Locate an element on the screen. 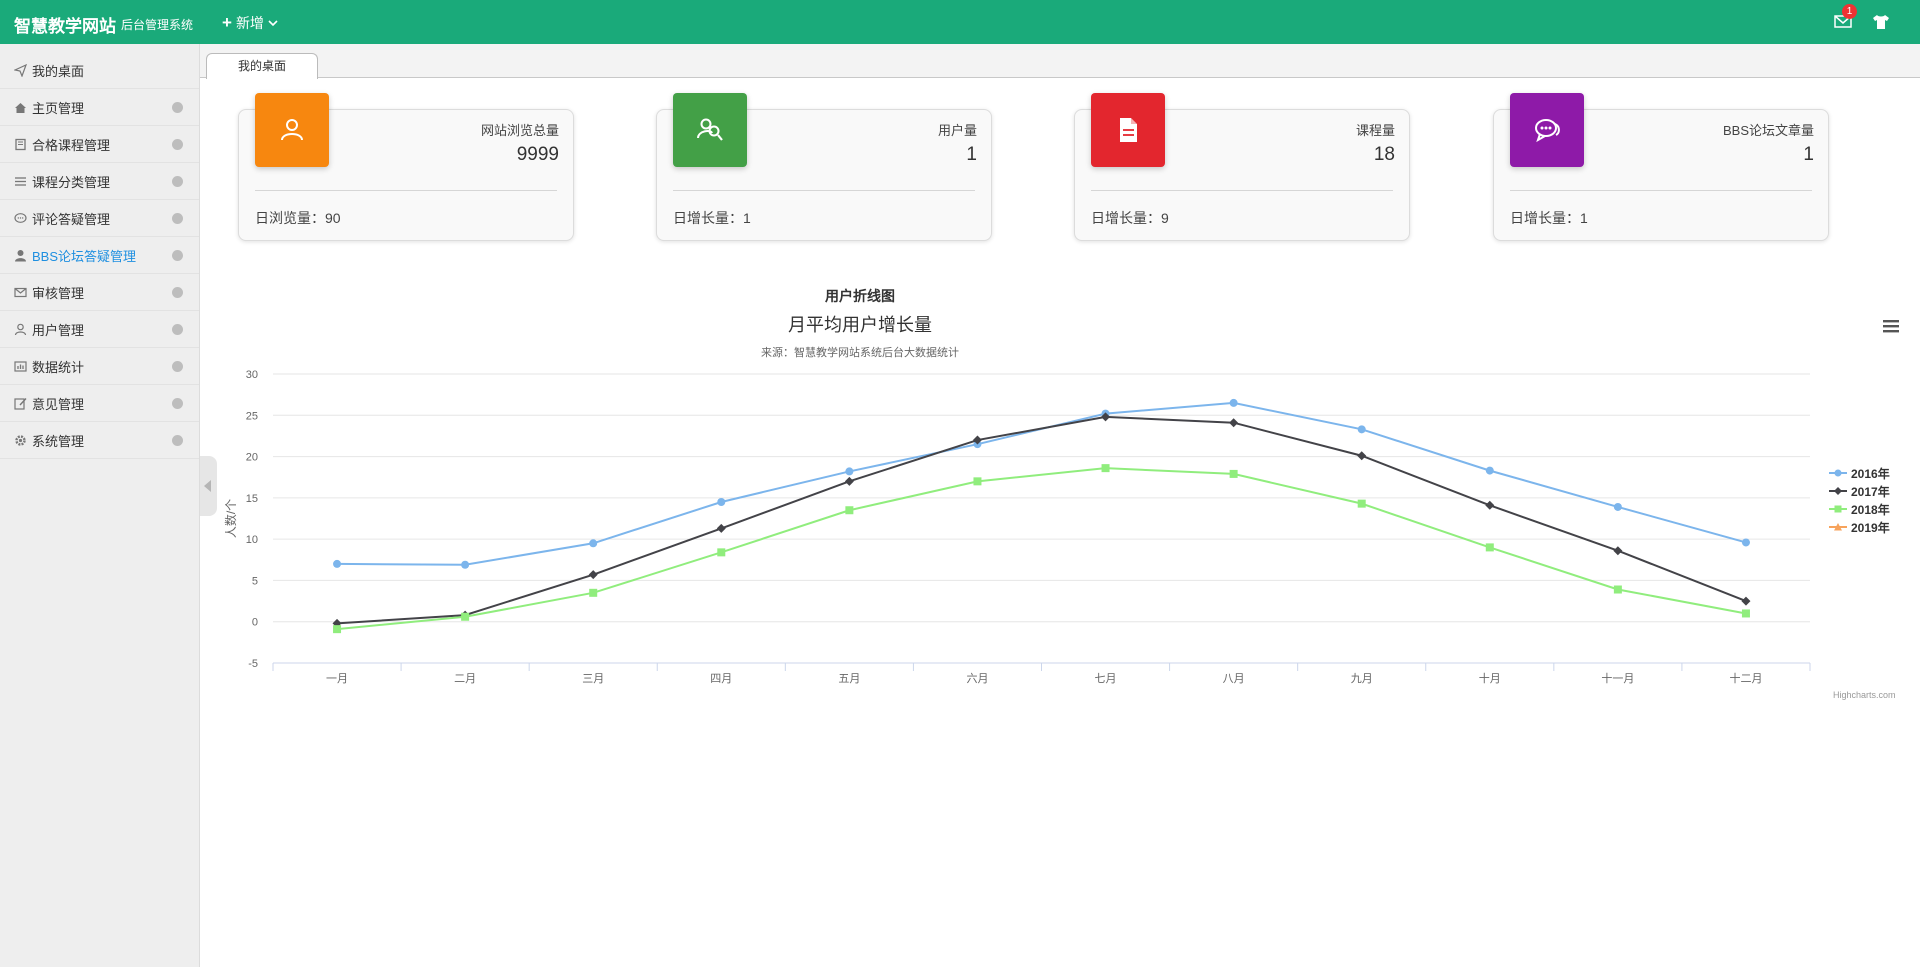  sidebar-item-9: 意见管理 is located at coordinates (99, 403).